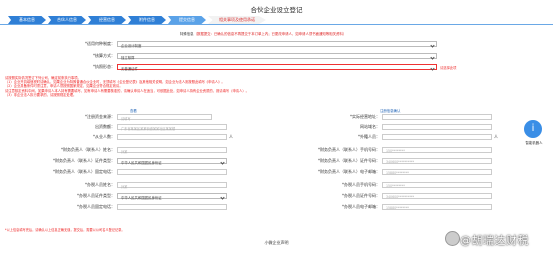 Image resolution: width=553 pixels, height=254 pixels. I want to click on capital-source-input: 请填写, so click(164, 117).